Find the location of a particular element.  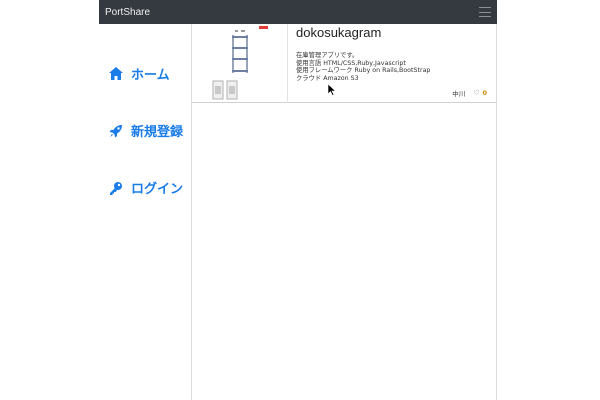

author-name: 中川 is located at coordinates (458, 93).